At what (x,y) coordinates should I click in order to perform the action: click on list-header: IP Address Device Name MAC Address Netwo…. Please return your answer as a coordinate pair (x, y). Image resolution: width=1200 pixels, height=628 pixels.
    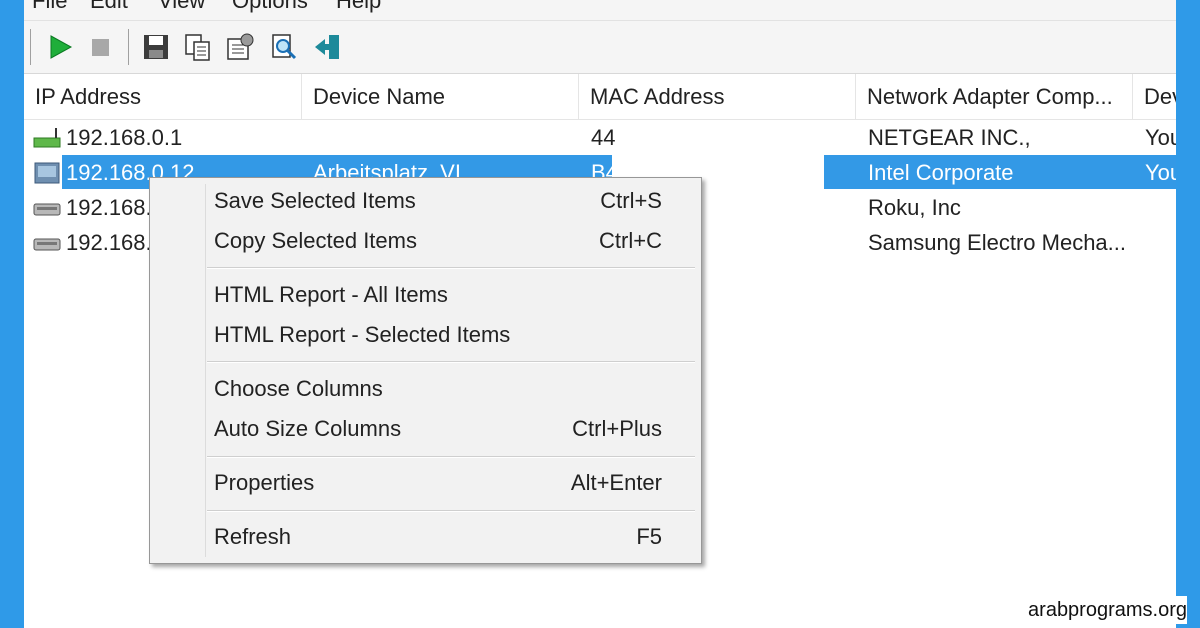
    Looking at the image, I should click on (600, 97).